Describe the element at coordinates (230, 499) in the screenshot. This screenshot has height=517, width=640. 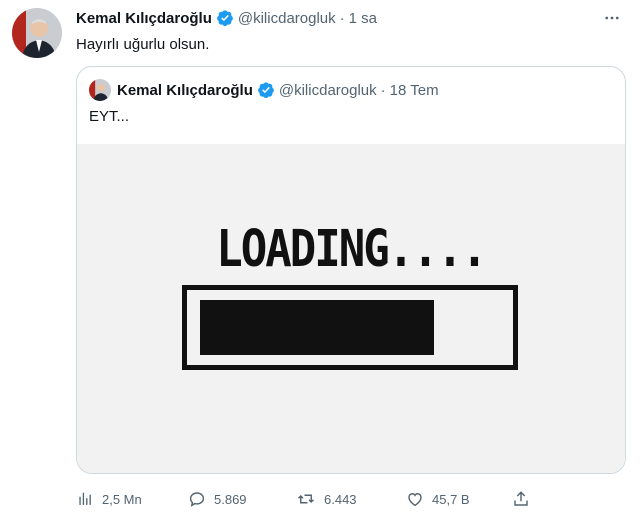
I see `reply-count: 5.869` at that location.